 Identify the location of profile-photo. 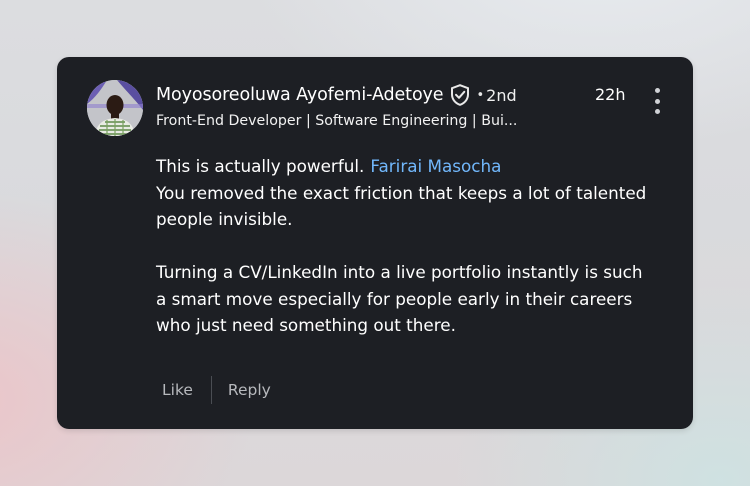
(115, 108).